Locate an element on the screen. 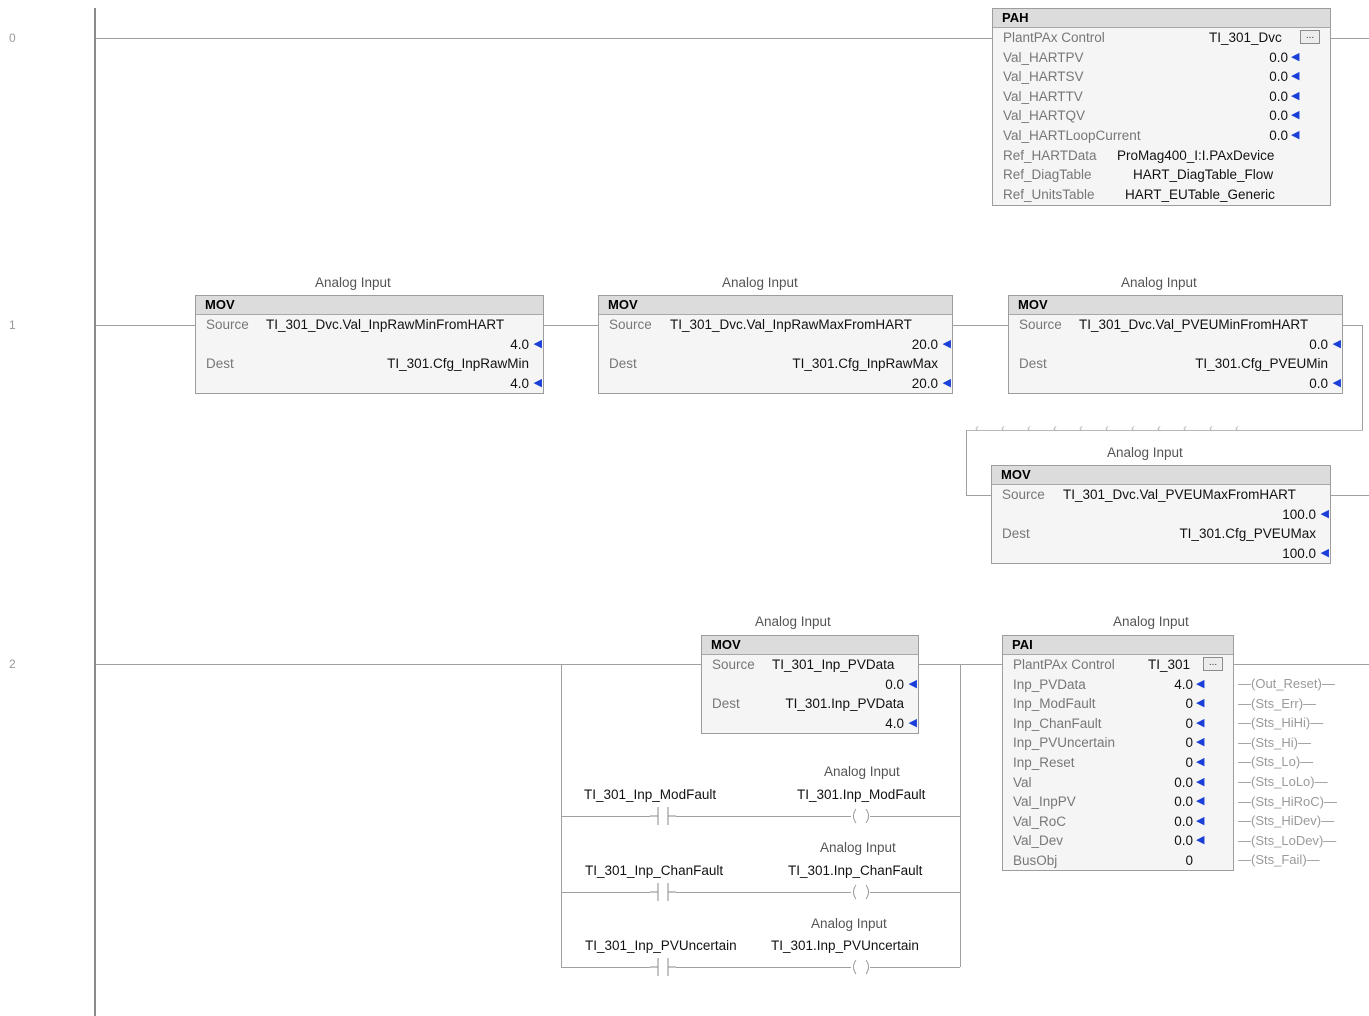  coil-tag: TI_301.Inp_PVUncertain is located at coordinates (845, 945).